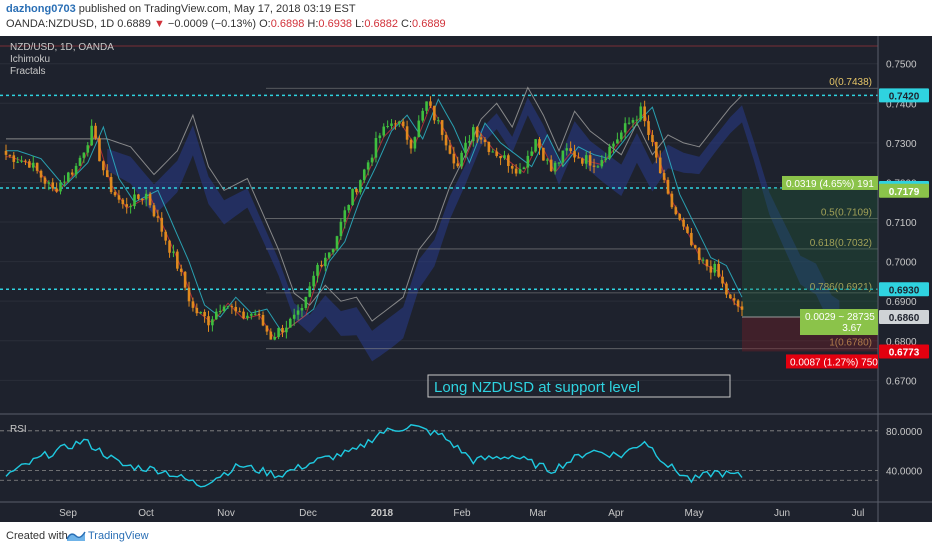 This screenshot has height=550, width=932. I want to click on axis-price-label-text: 0.7420, so click(904, 96).